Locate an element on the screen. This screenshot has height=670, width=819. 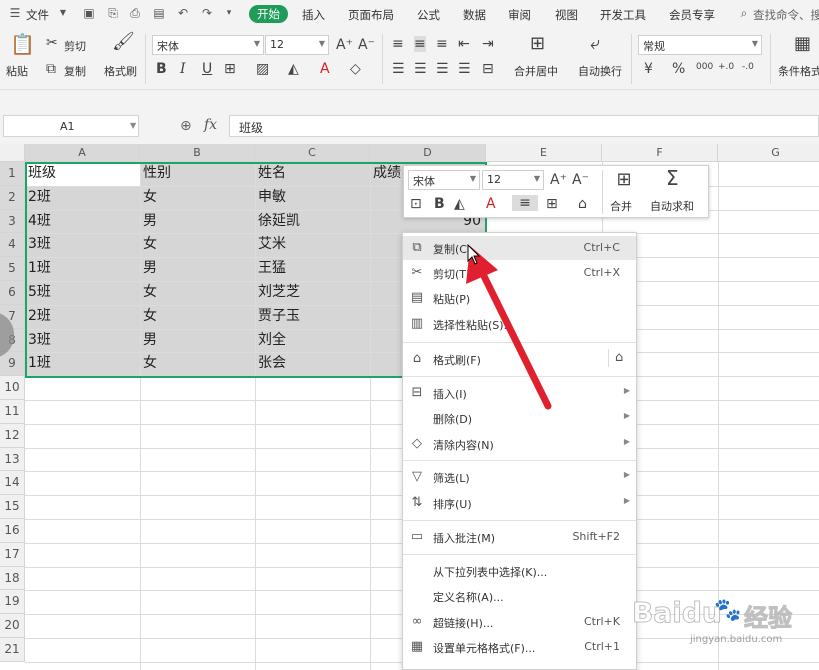
row-header-10: 10 is located at coordinates (12, 388).